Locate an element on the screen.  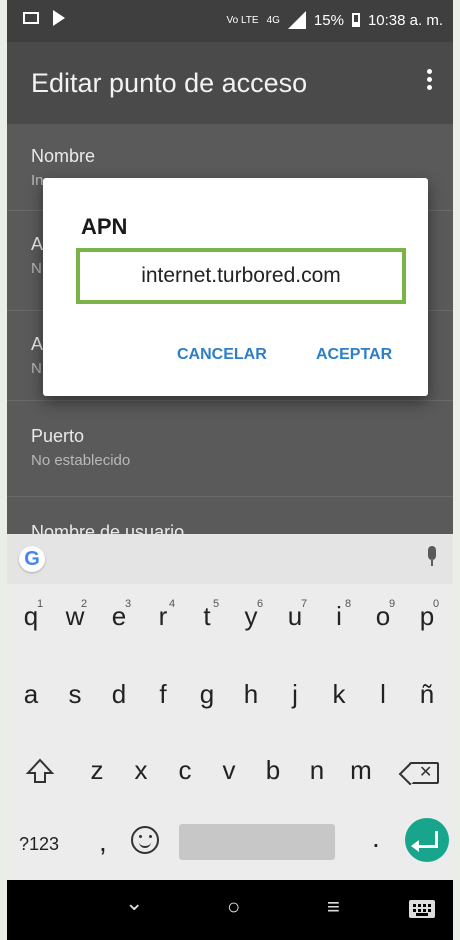
keyboard-bottom-row: ?123 , . is located at coordinates (230, 846).